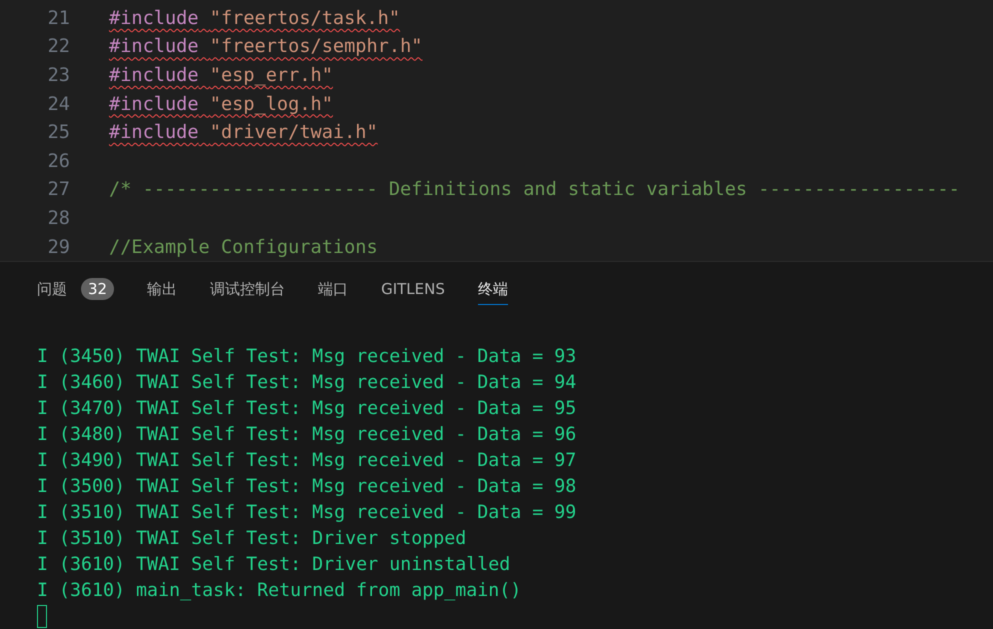  I want to click on code-line: #include "freertos/semphr.h", so click(265, 47).